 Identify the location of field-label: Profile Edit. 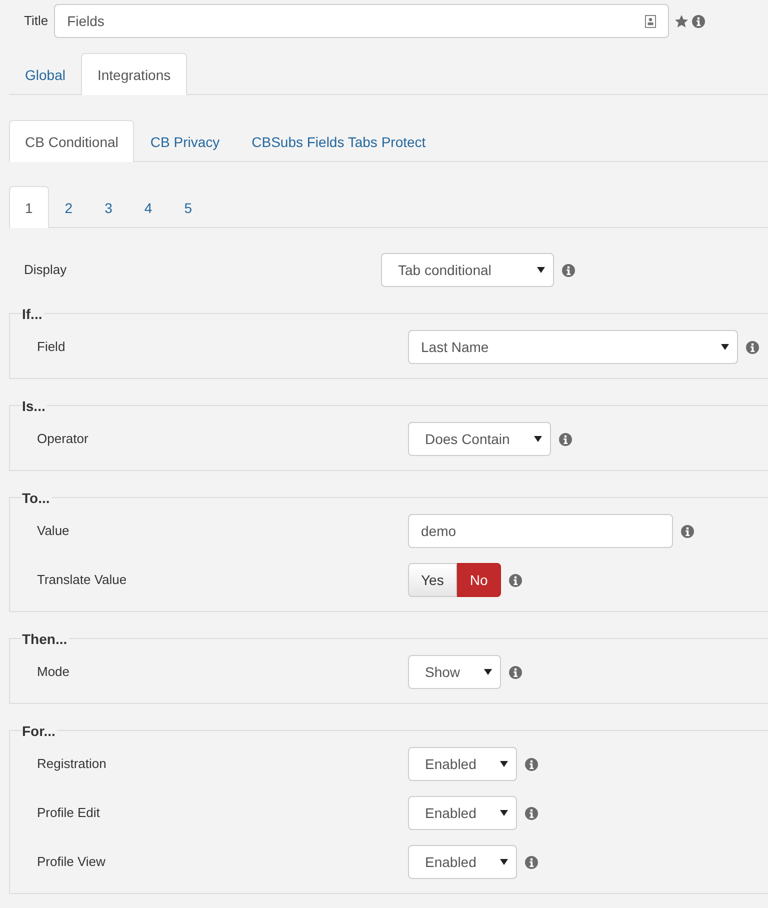
(69, 813).